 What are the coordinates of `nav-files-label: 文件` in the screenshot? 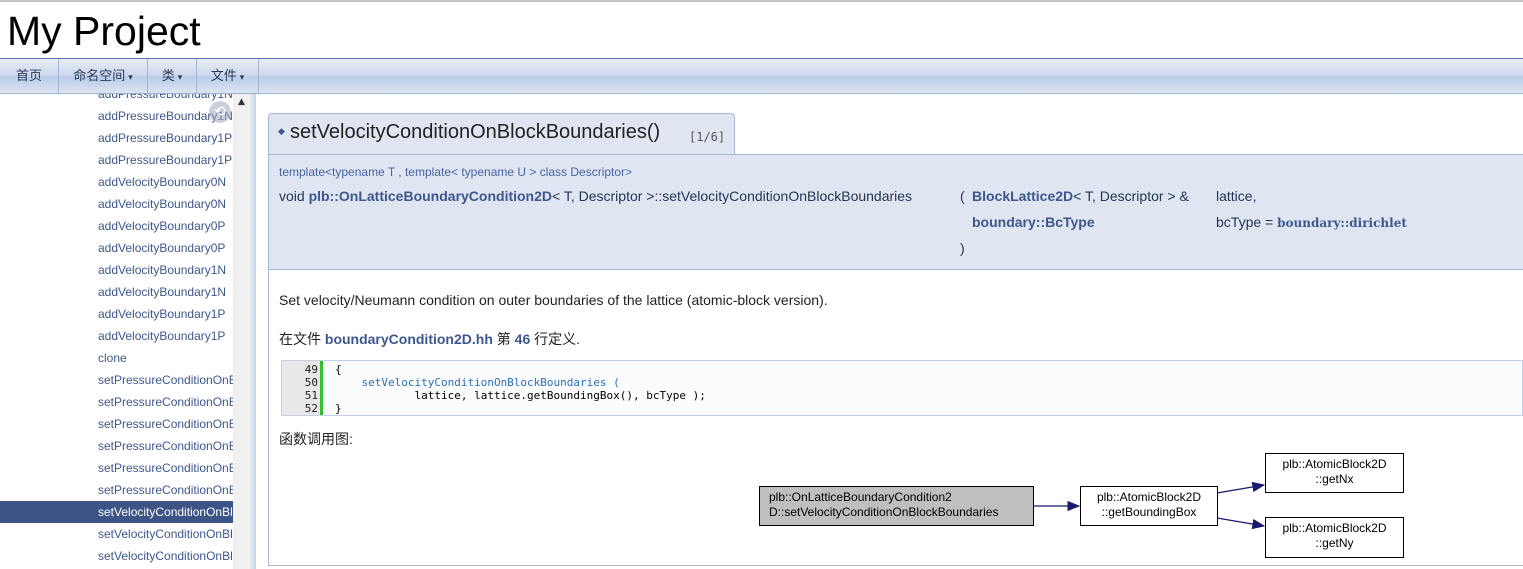 It's located at (223, 75).